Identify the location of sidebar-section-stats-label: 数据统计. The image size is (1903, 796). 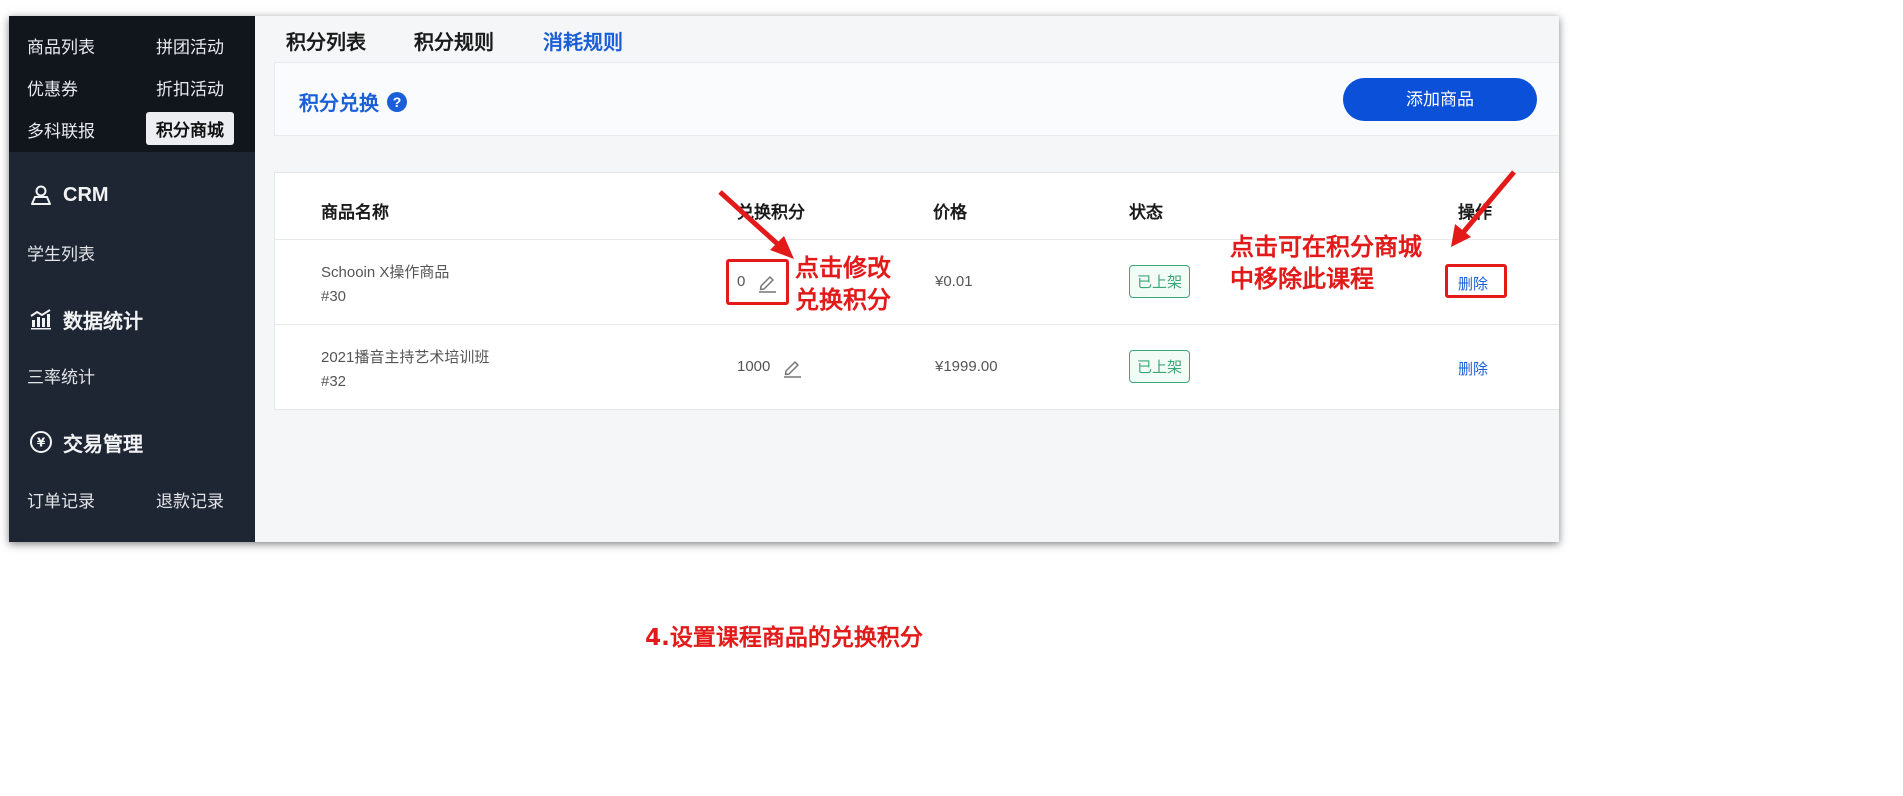
(103, 321).